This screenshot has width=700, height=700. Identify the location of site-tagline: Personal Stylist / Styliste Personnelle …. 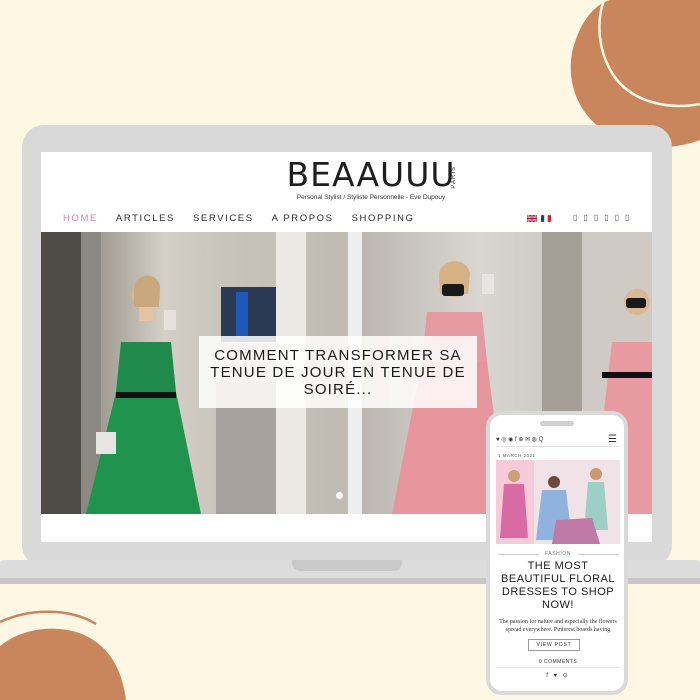
(371, 197).